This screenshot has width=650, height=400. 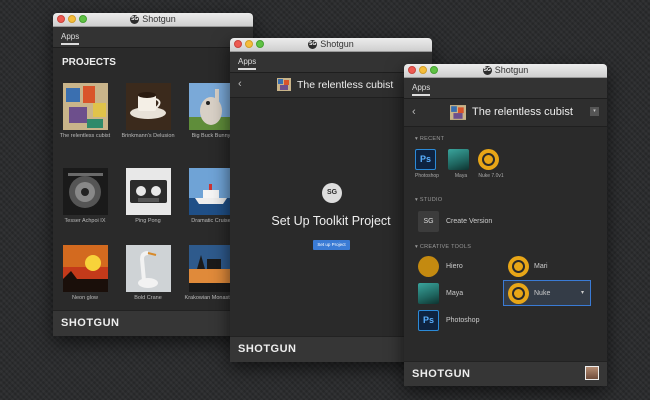 I want to click on creative-app-nuke, so click(x=518, y=293).